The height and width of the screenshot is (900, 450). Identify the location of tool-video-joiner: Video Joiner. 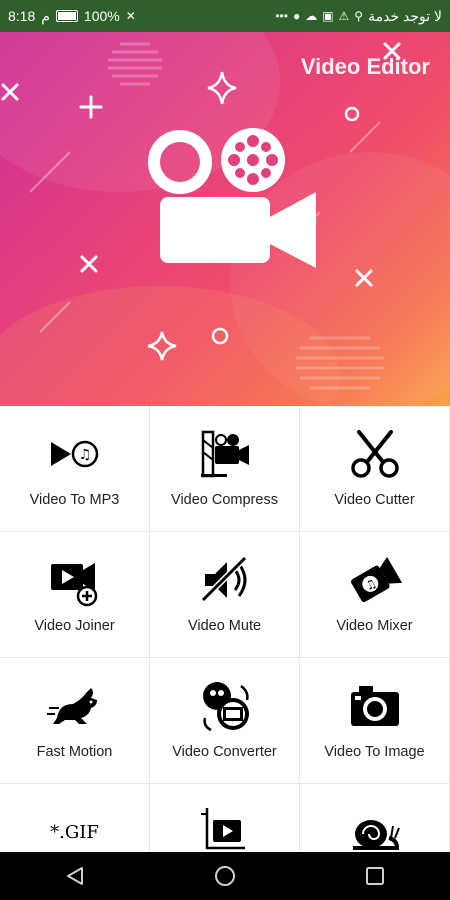
(75, 595).